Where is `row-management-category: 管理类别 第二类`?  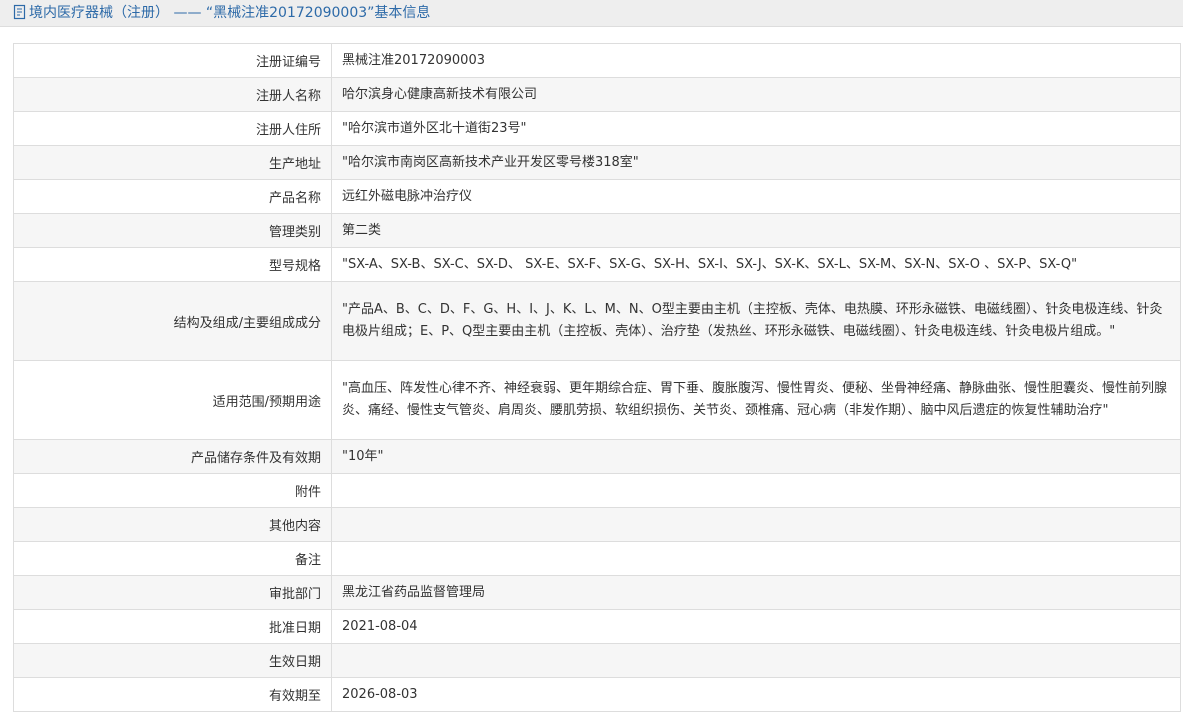 row-management-category: 管理类别 第二类 is located at coordinates (597, 230).